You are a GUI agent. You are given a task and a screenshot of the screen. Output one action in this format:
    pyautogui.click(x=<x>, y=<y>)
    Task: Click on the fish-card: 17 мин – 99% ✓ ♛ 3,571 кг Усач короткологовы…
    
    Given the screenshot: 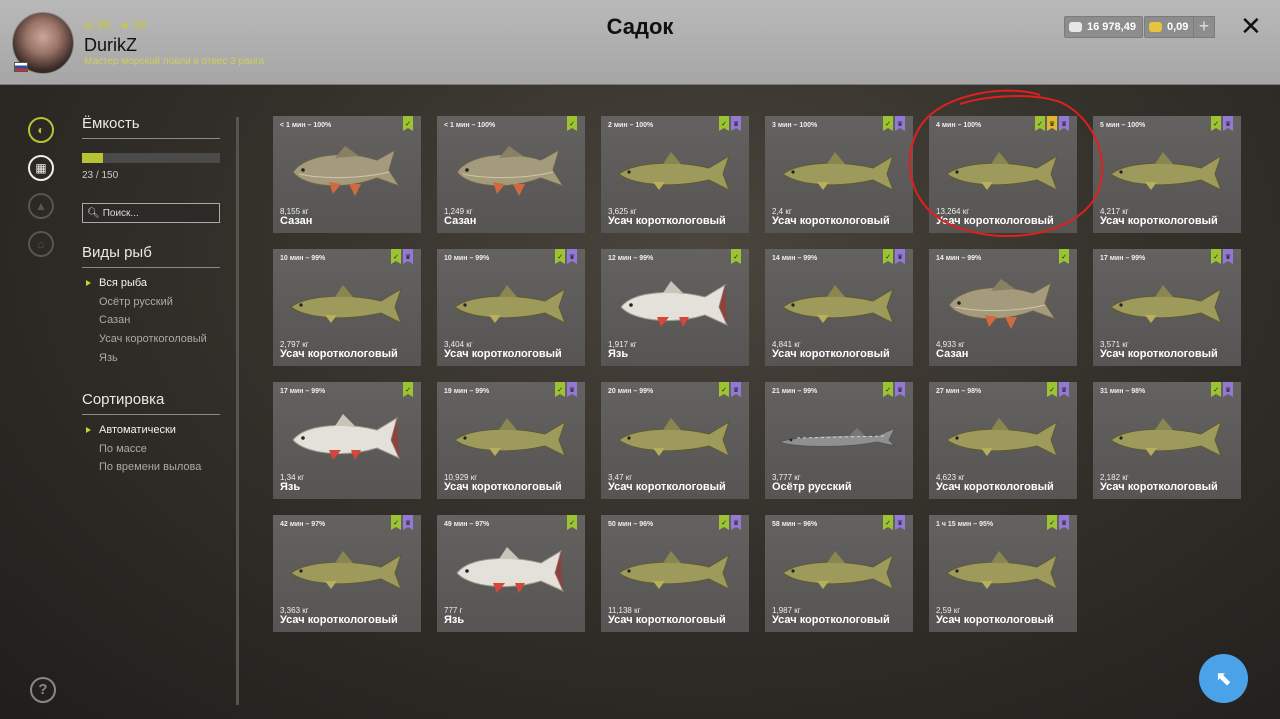 What is the action you would take?
    pyautogui.click(x=1167, y=307)
    